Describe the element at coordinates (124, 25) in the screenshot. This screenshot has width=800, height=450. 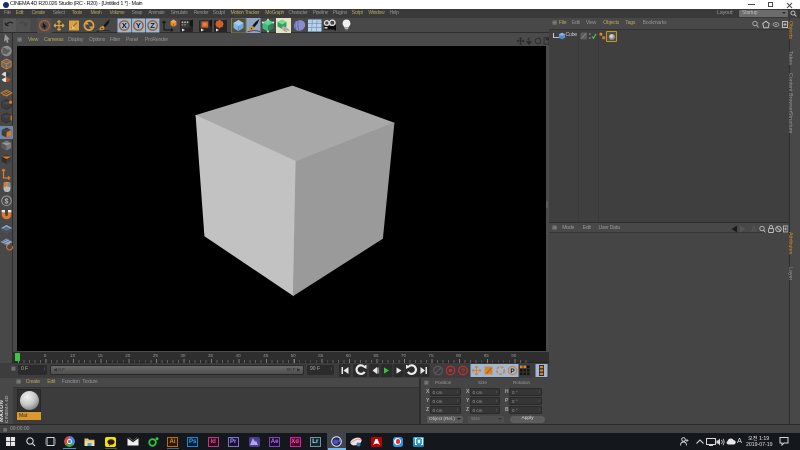
I see `svg-text: X` at that location.